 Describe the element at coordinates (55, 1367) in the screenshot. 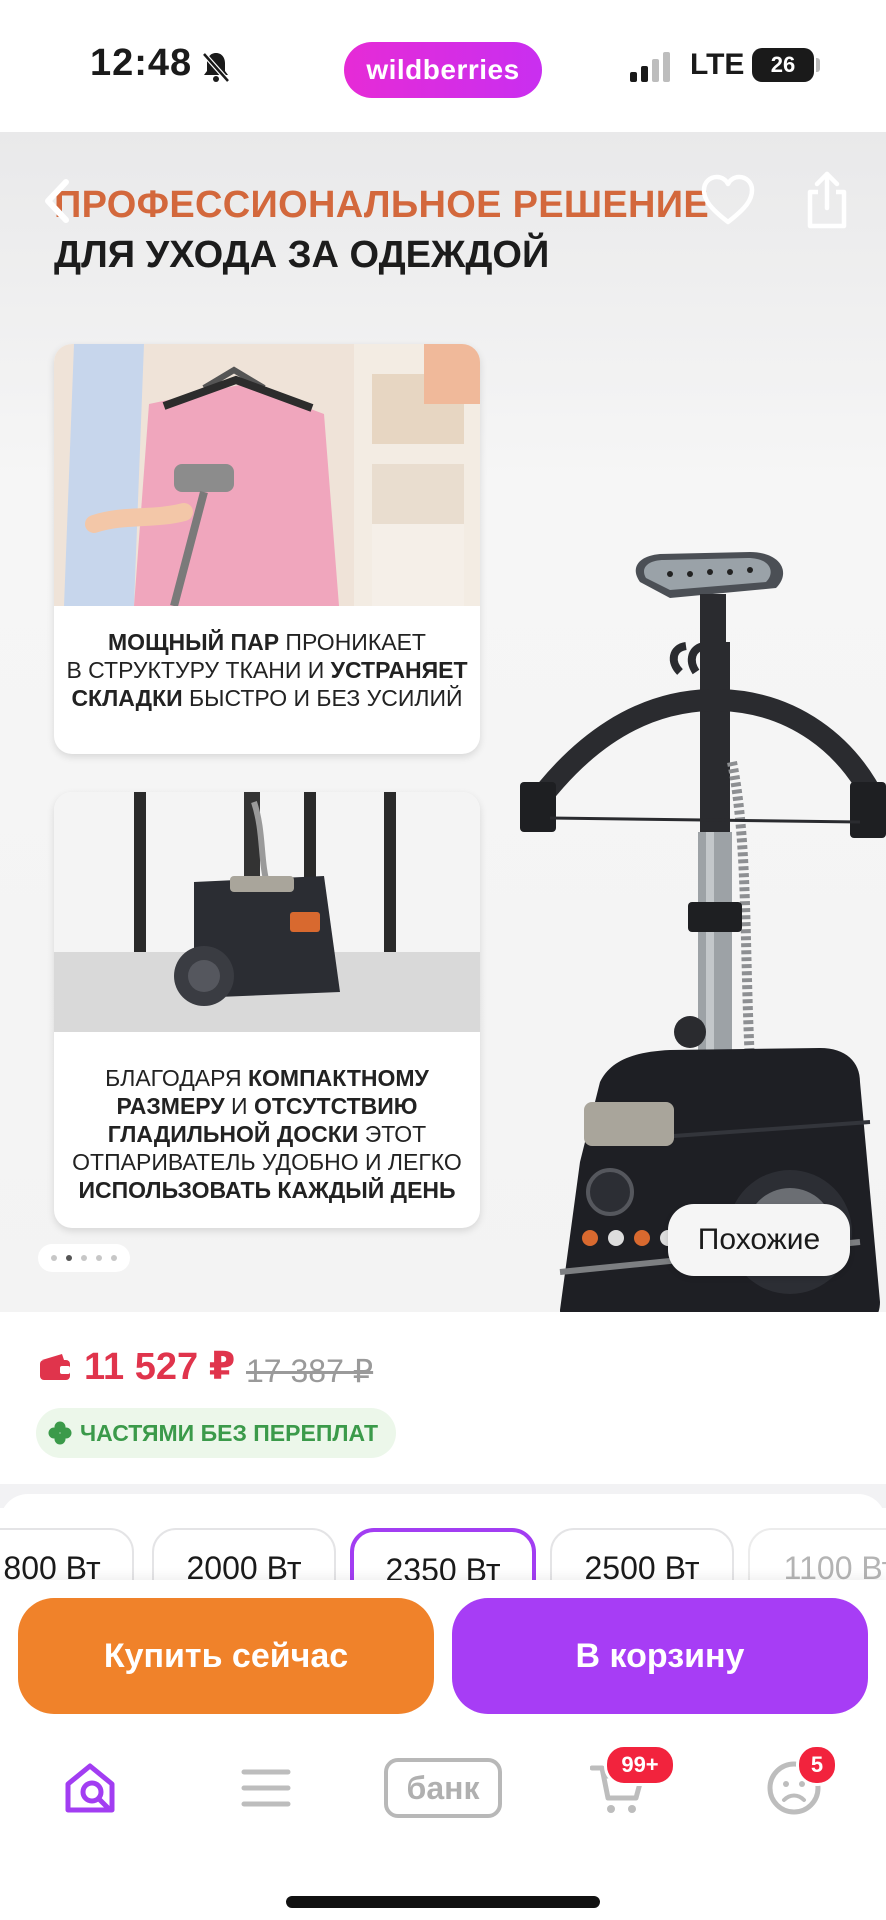

I see `wallet-icon` at that location.